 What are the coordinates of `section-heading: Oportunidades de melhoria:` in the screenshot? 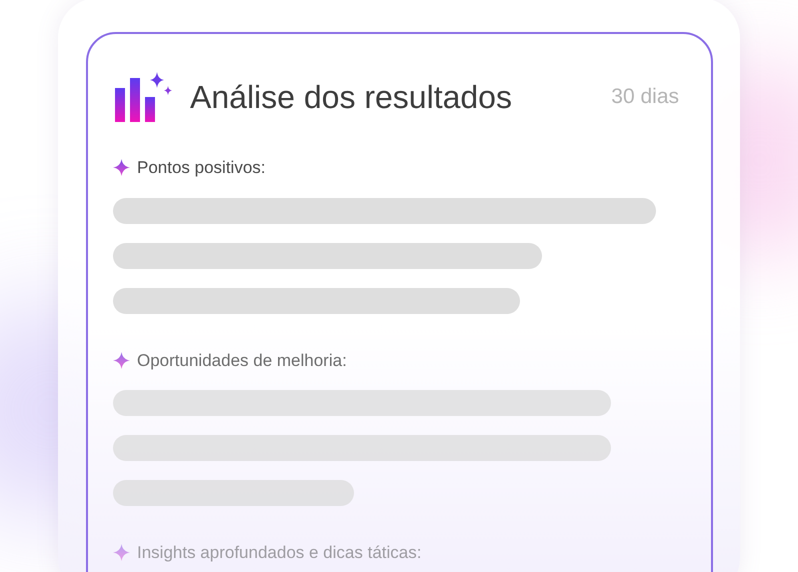 It's located at (242, 361).